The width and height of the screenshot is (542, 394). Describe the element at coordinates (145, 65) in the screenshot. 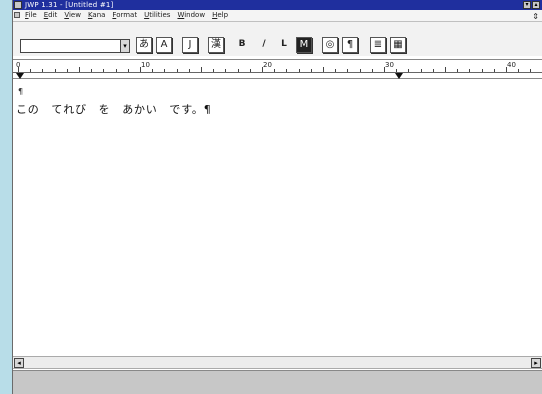

I see `ruler-label: 10` at that location.